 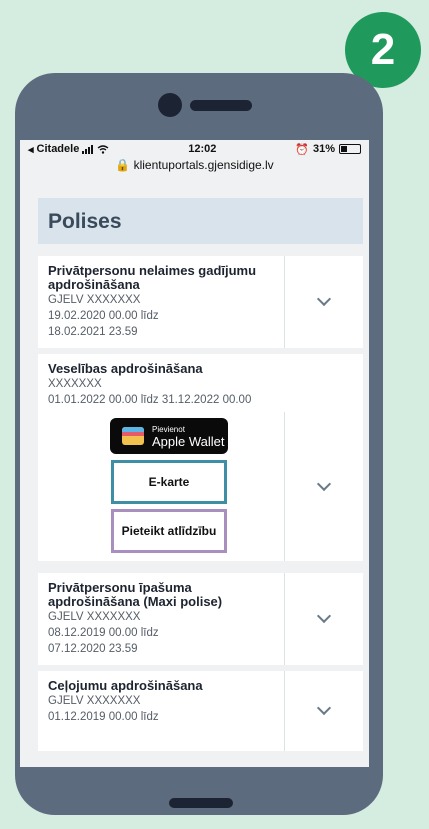 What do you see at coordinates (188, 441) in the screenshot?
I see `wallet-big-label: Apple Wallet` at bounding box center [188, 441].